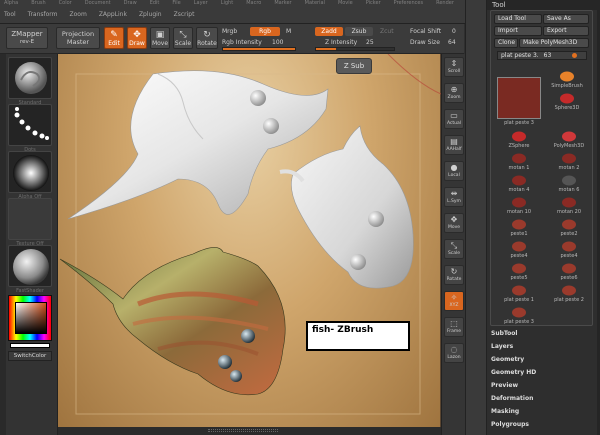 The height and width of the screenshot is (435, 600). What do you see at coordinates (566, 19) in the screenshot?
I see `save-as-button: Save As` at bounding box center [566, 19].